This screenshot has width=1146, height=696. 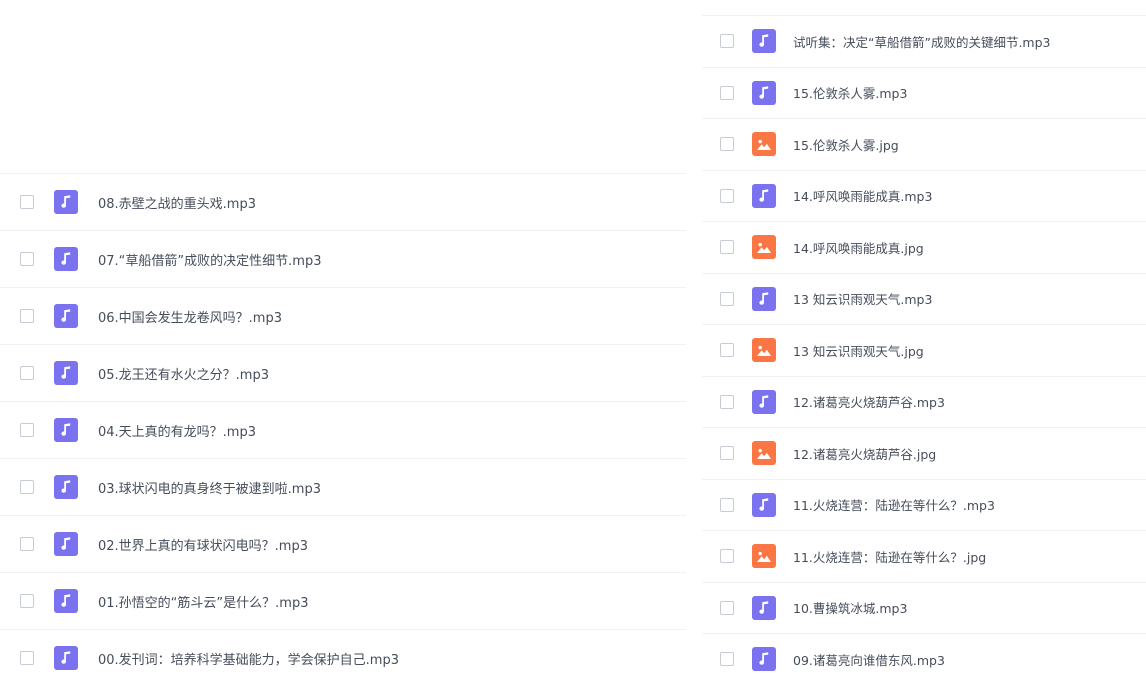 What do you see at coordinates (203, 601) in the screenshot?
I see `file-name: 01.孙悟空的“筋斗云”是什么？.mp3` at bounding box center [203, 601].